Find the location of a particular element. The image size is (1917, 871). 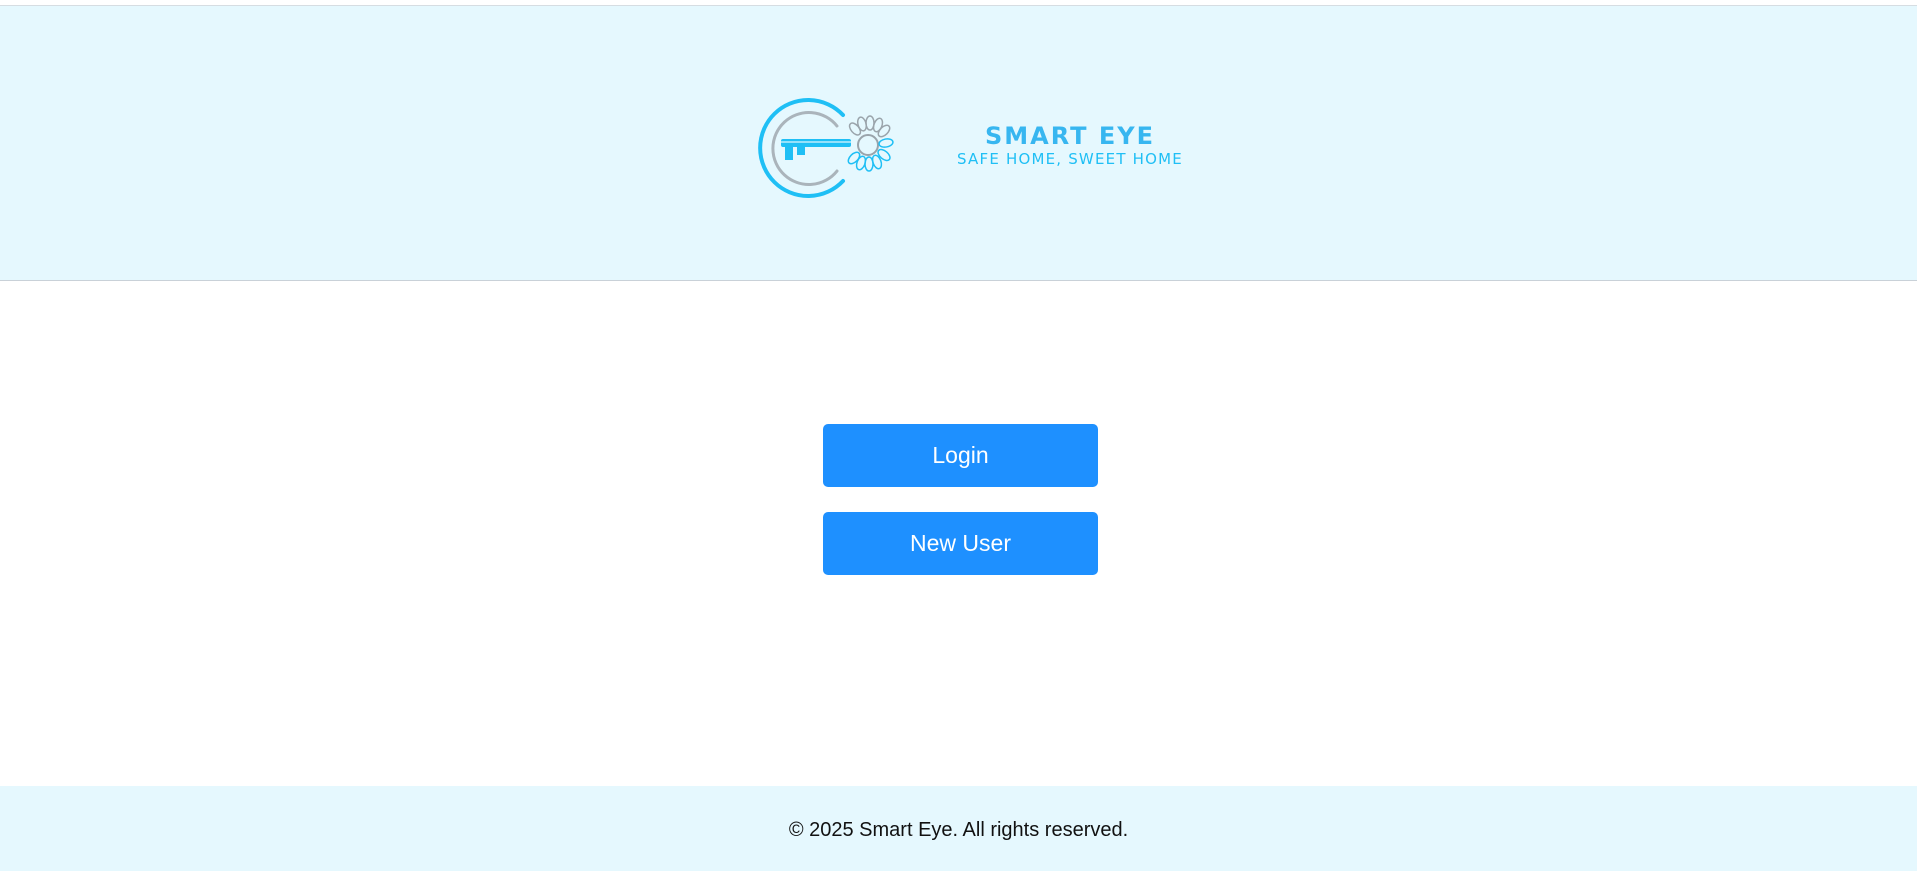

brand-text: SMART EYE SAFE HOME, SWEET HOME is located at coordinates (1070, 145).